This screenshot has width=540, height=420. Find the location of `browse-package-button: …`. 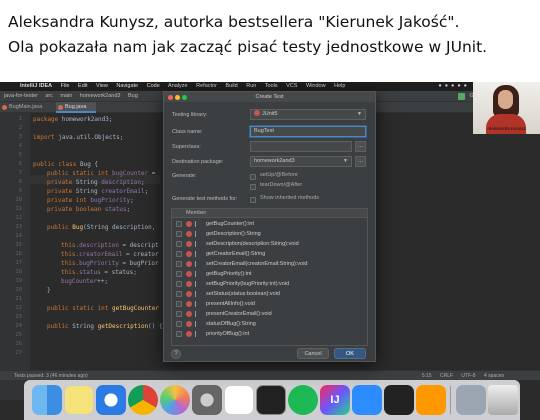

browse-package-button: … is located at coordinates (360, 161).